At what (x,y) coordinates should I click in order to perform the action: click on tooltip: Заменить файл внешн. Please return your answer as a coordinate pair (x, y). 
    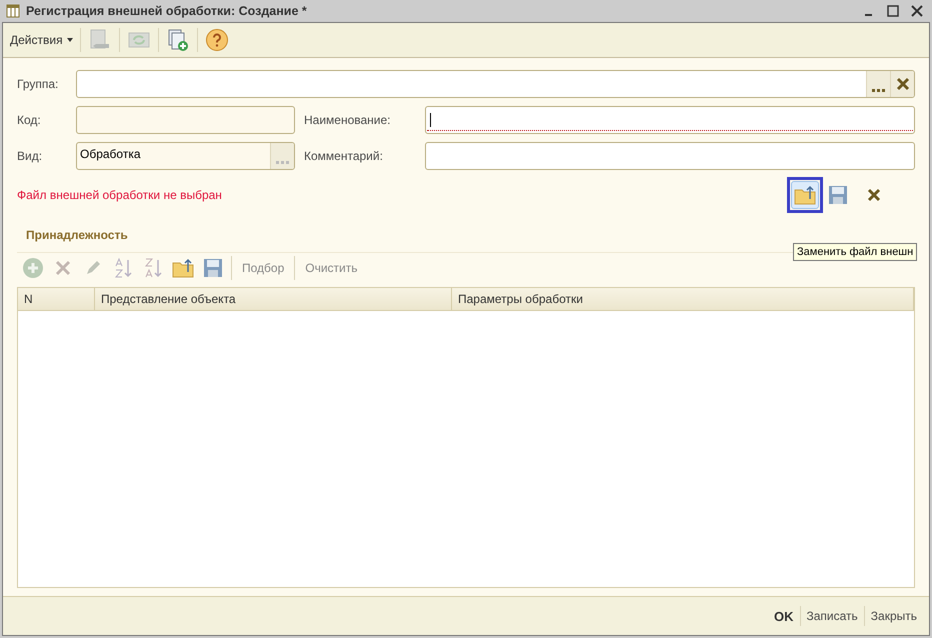
    Looking at the image, I should click on (855, 252).